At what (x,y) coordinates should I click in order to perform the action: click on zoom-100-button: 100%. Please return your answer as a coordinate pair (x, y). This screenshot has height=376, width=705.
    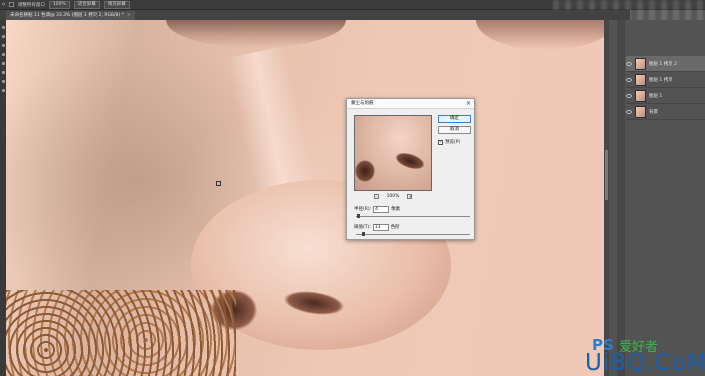
    Looking at the image, I should click on (59, 4).